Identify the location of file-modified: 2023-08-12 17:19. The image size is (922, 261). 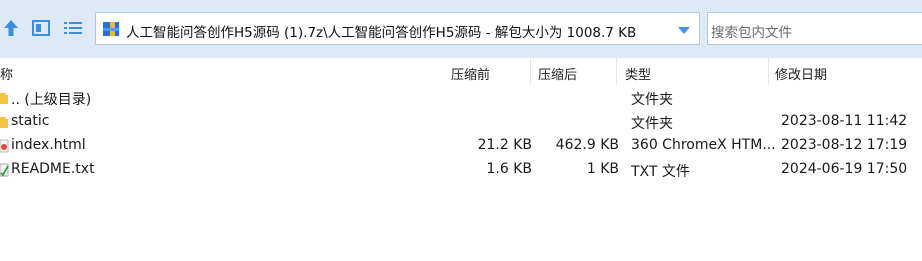
(844, 145).